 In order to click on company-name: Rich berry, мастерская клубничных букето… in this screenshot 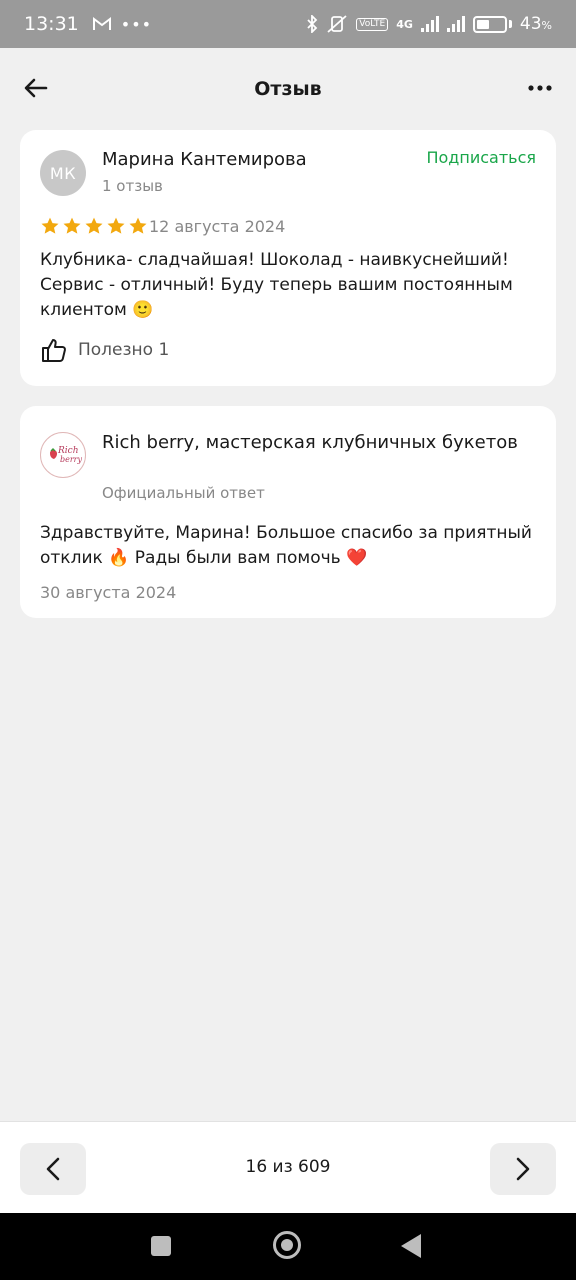, I will do `click(312, 442)`.